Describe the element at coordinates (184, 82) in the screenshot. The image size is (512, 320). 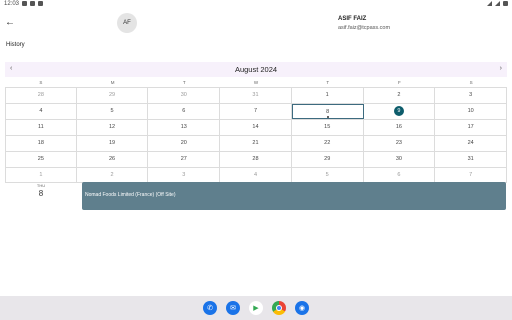
I see `weekday-label: T` at that location.